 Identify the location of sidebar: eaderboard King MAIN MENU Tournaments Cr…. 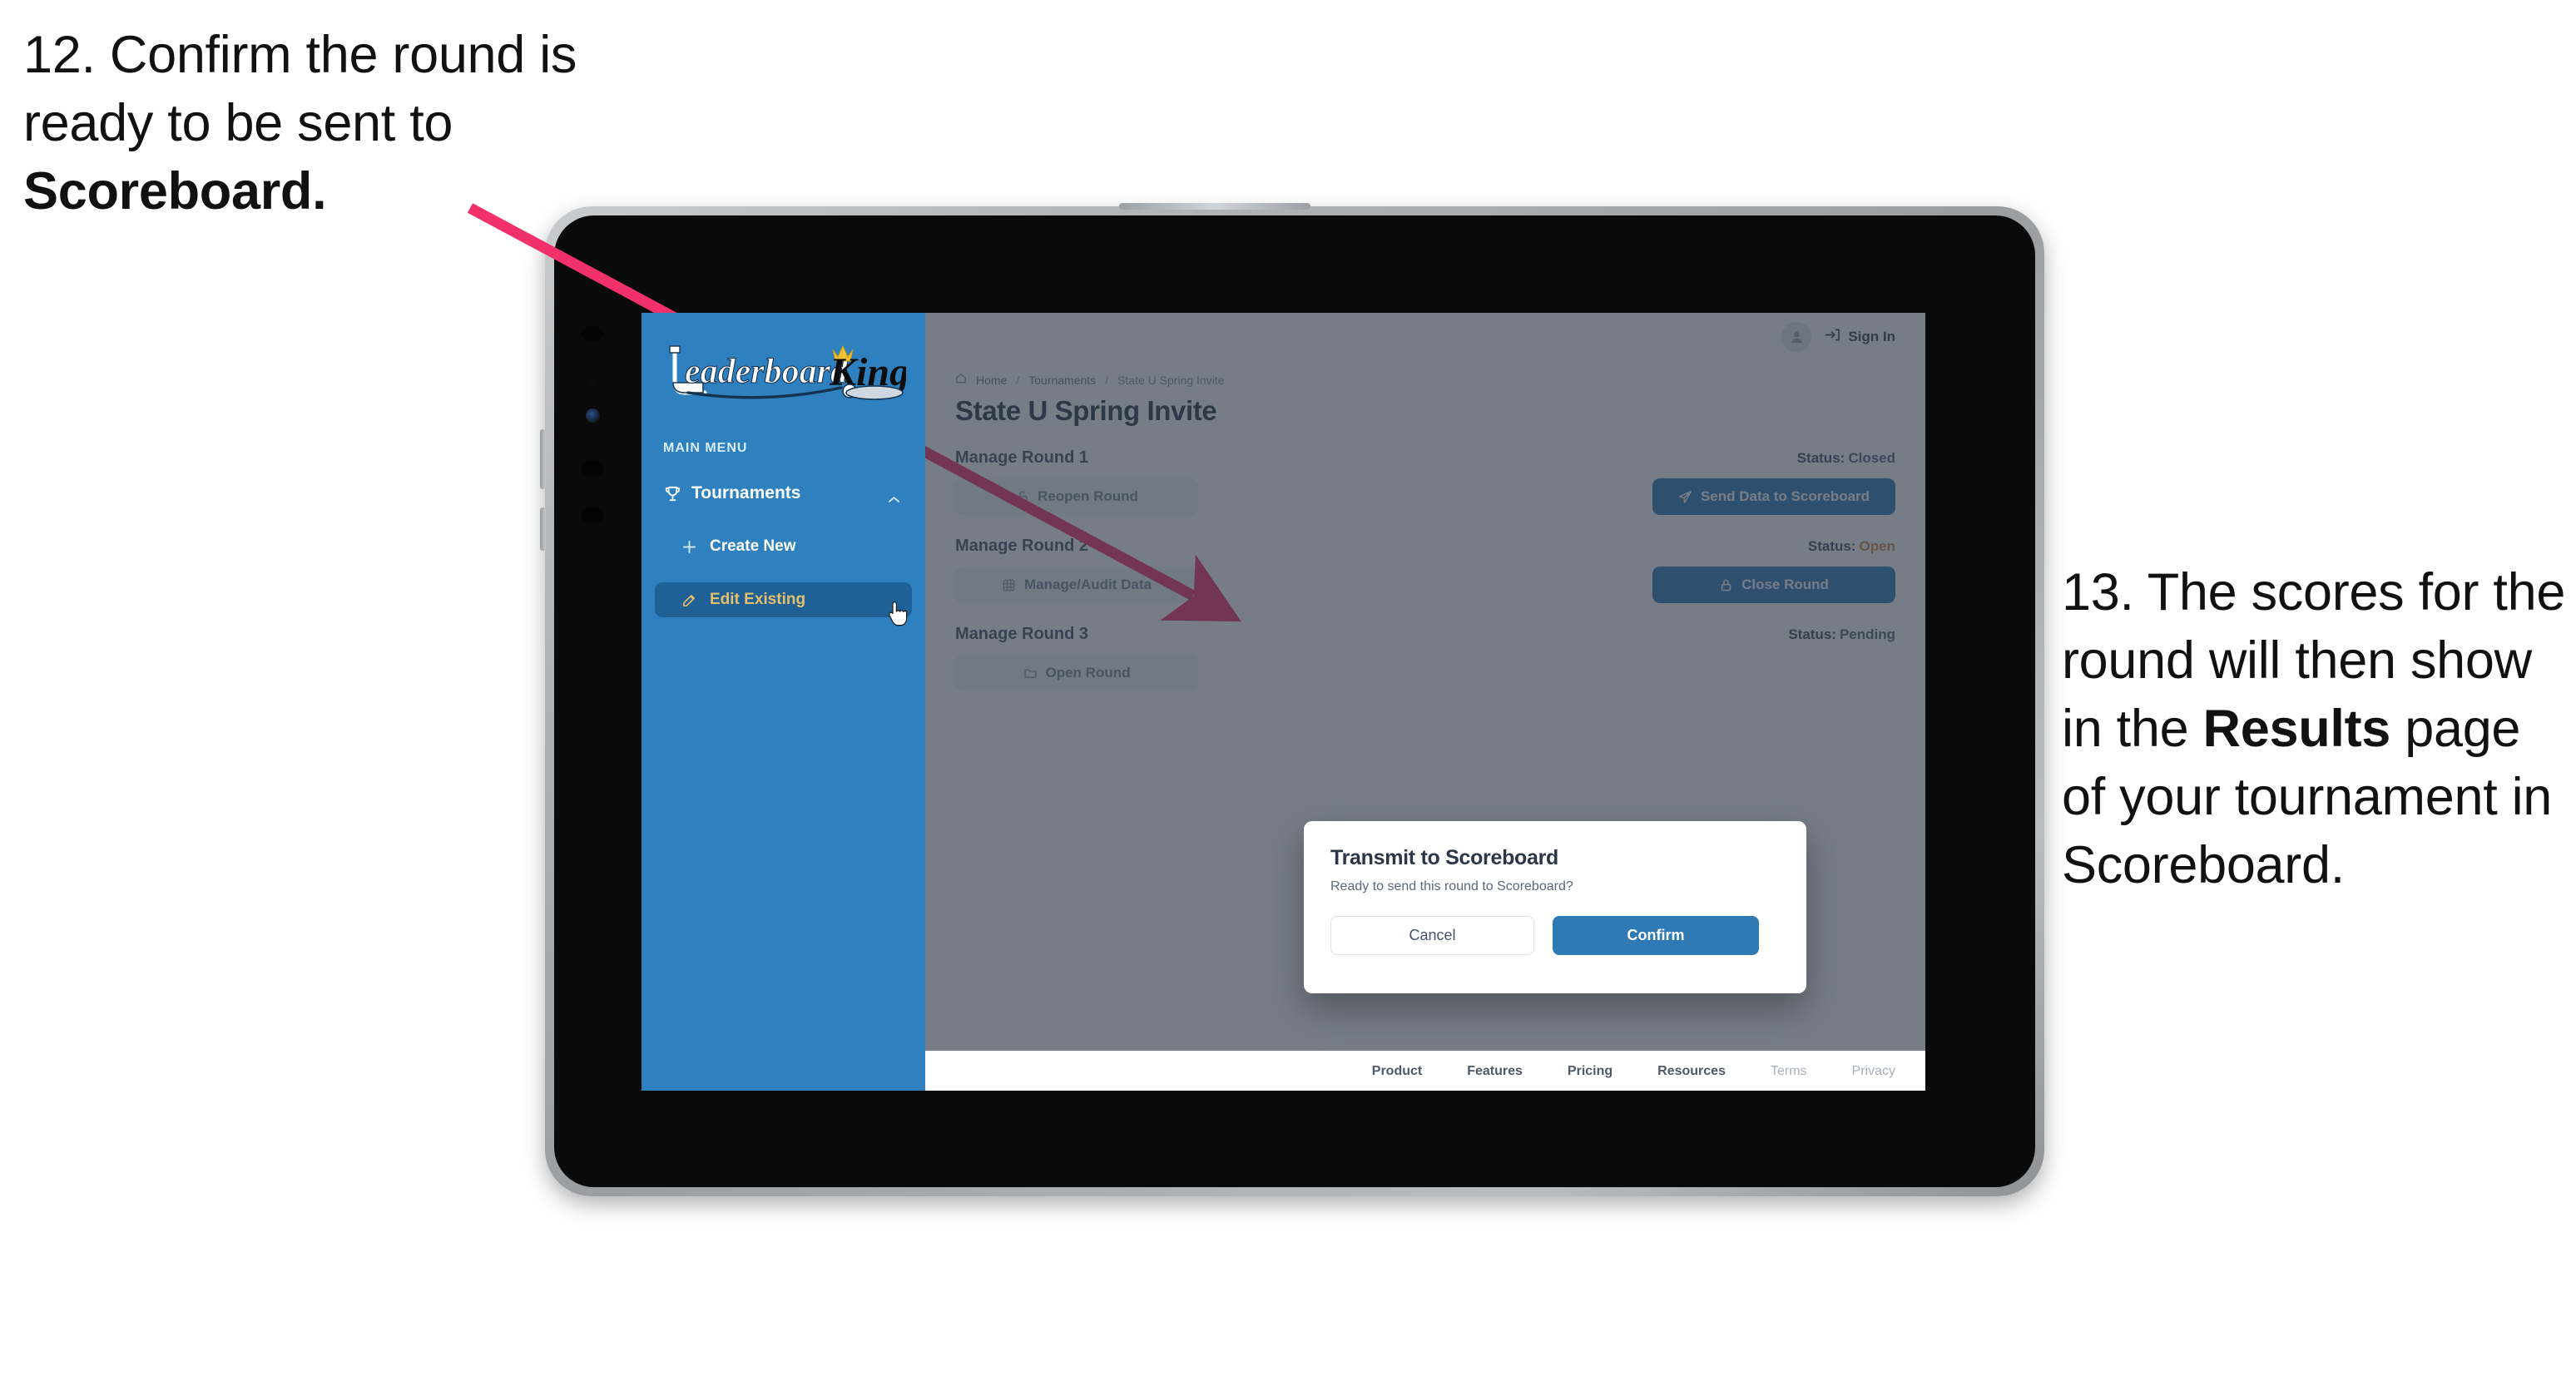
(783, 702).